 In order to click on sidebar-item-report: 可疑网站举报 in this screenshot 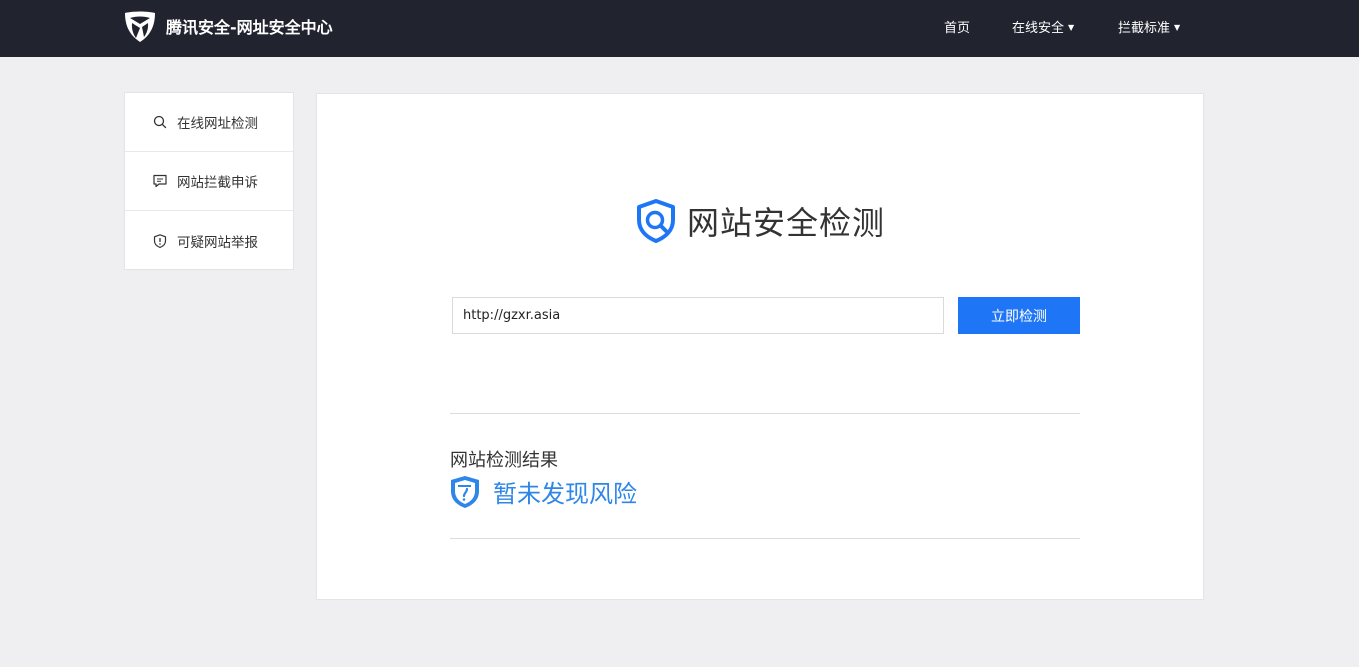, I will do `click(209, 240)`.